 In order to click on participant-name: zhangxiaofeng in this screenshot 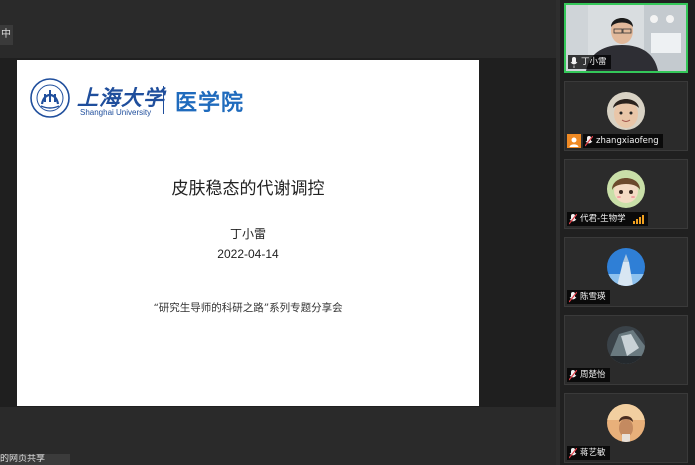, I will do `click(627, 141)`.